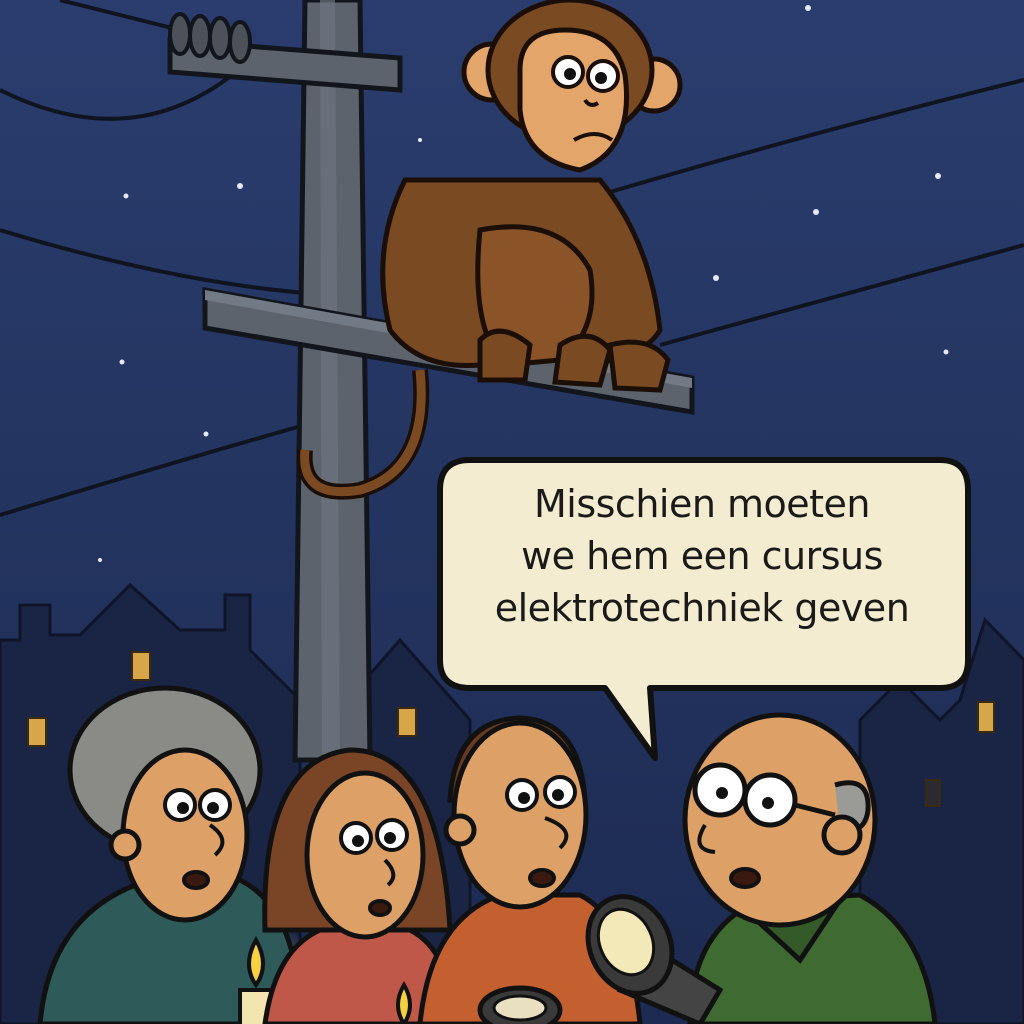 The height and width of the screenshot is (1024, 1024). Describe the element at coordinates (702, 504) in the screenshot. I see `caption-line-1: Misschien moeten` at that location.